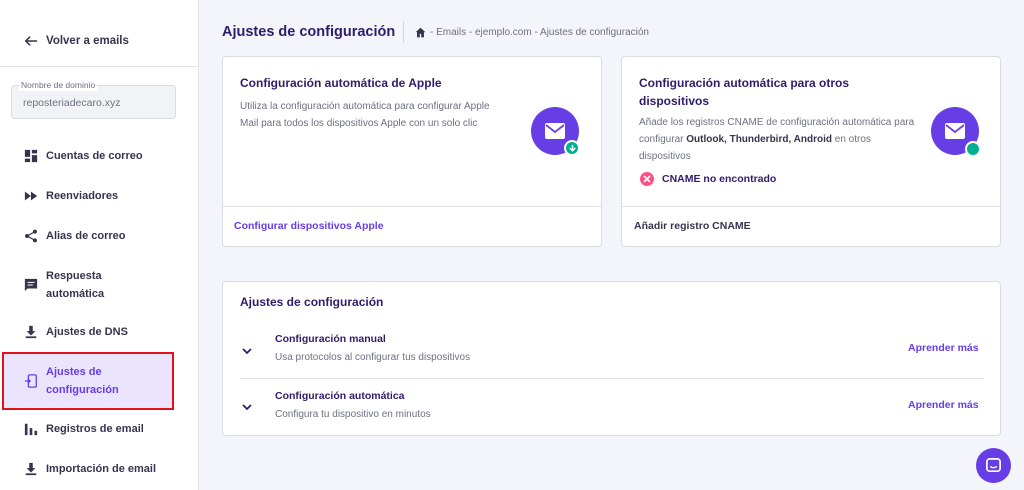 The width and height of the screenshot is (1024, 490). Describe the element at coordinates (759, 139) in the screenshot. I see `desc-bold-clients: Outlook, Thunderbird, Android` at that location.